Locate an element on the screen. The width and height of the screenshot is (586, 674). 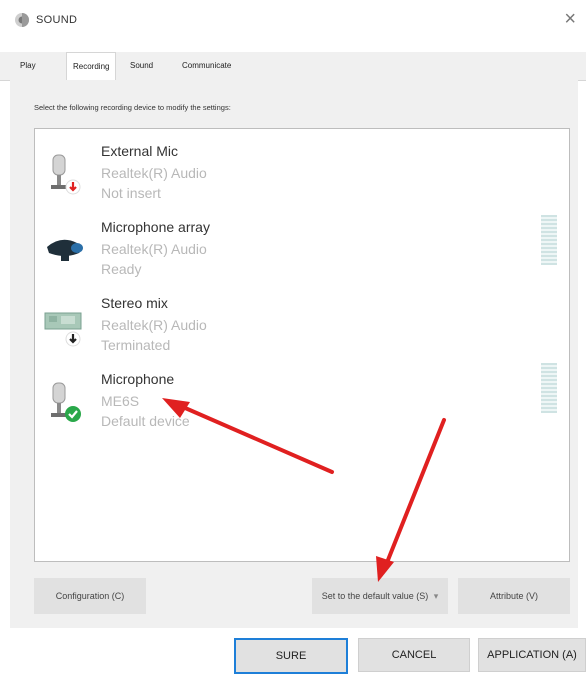
device-name: Microphone array is located at coordinates (155, 227).